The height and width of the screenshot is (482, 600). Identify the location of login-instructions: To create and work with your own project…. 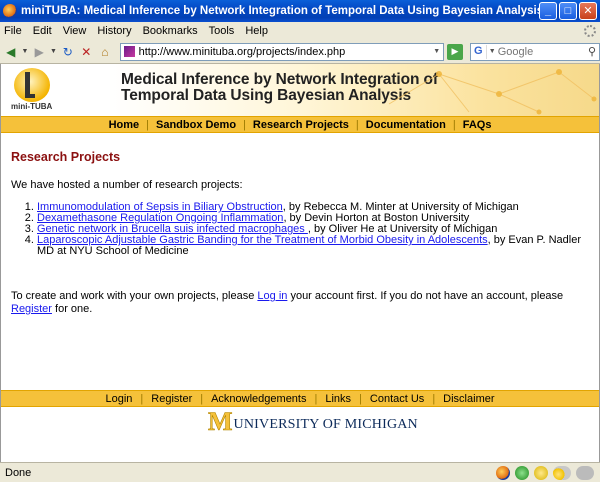
(301, 303).